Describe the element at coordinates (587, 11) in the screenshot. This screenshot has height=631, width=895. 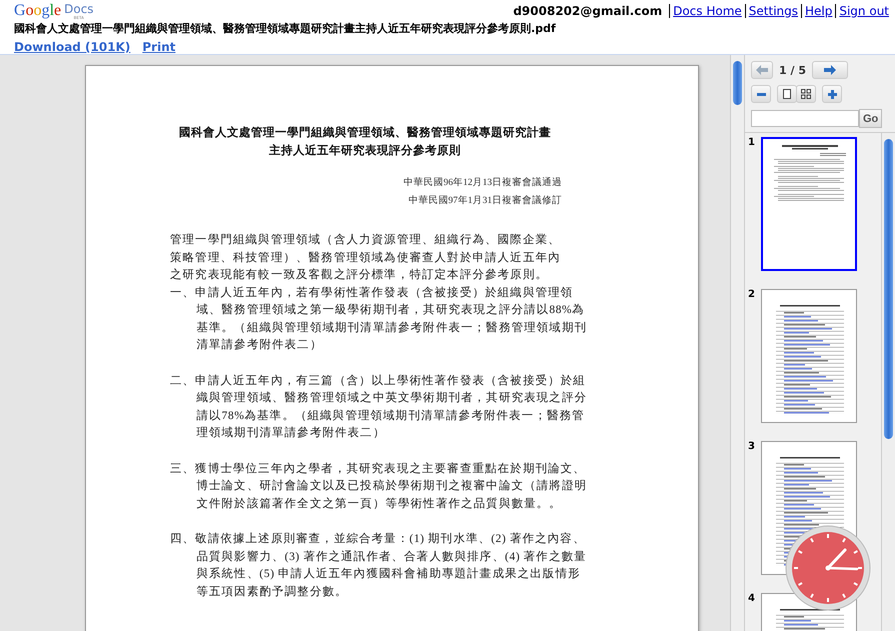
I see `account-email: d9008202@gmail.com` at that location.